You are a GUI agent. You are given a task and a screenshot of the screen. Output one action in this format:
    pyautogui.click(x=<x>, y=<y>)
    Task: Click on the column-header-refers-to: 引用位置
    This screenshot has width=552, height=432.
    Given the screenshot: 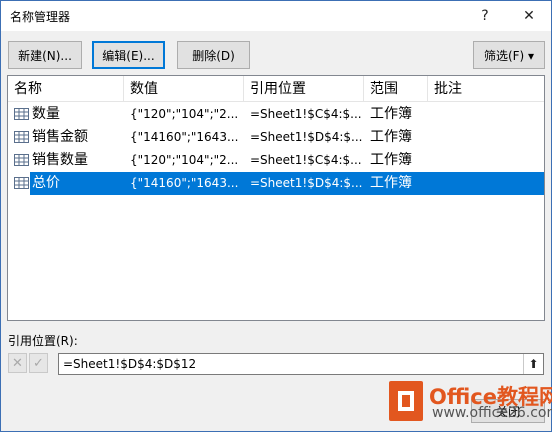 What is the action you would take?
    pyautogui.click(x=304, y=89)
    